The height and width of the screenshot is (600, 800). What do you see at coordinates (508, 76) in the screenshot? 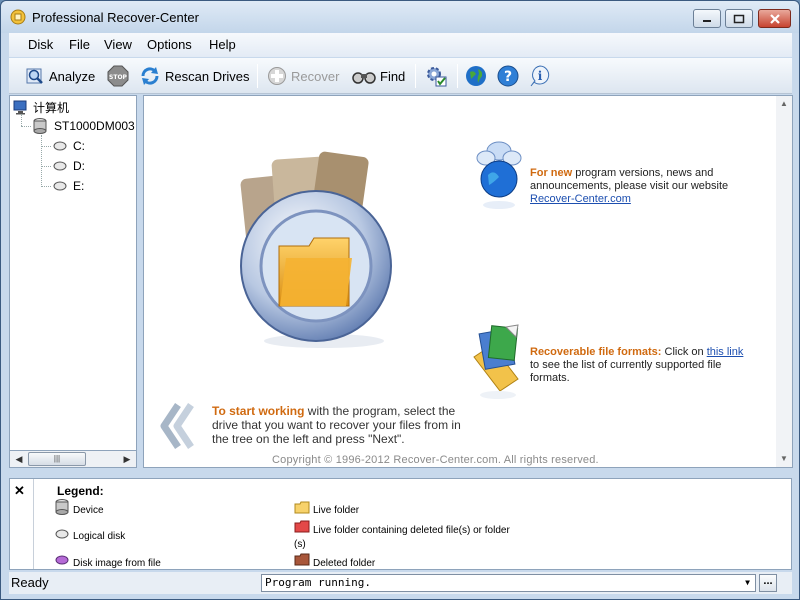
I see `help-button: ?` at bounding box center [508, 76].